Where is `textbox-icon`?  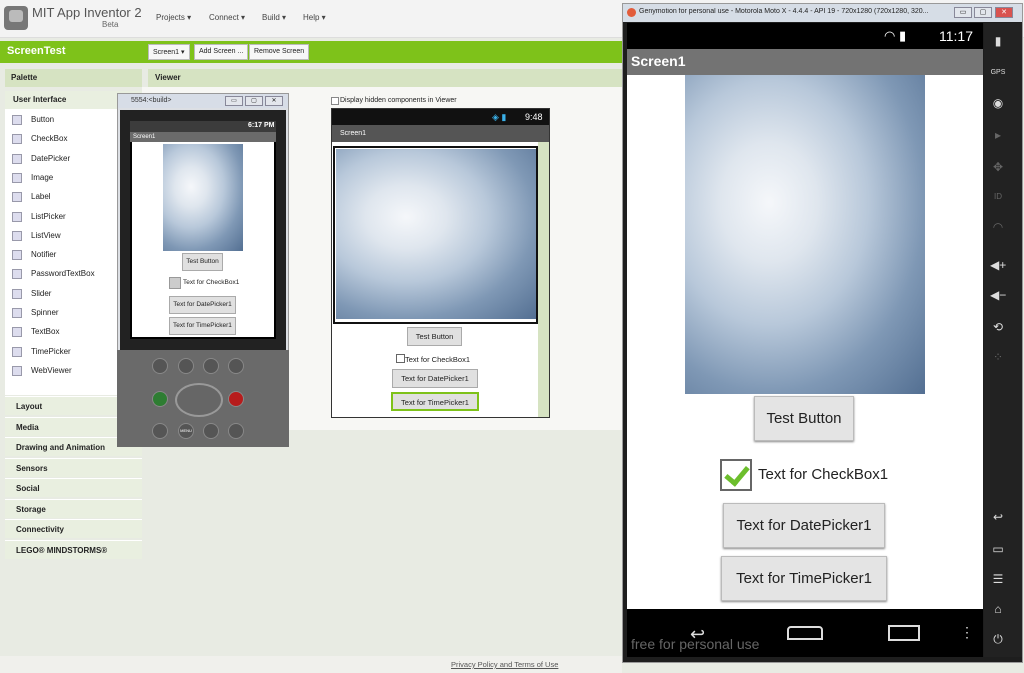
textbox-icon is located at coordinates (17, 332).